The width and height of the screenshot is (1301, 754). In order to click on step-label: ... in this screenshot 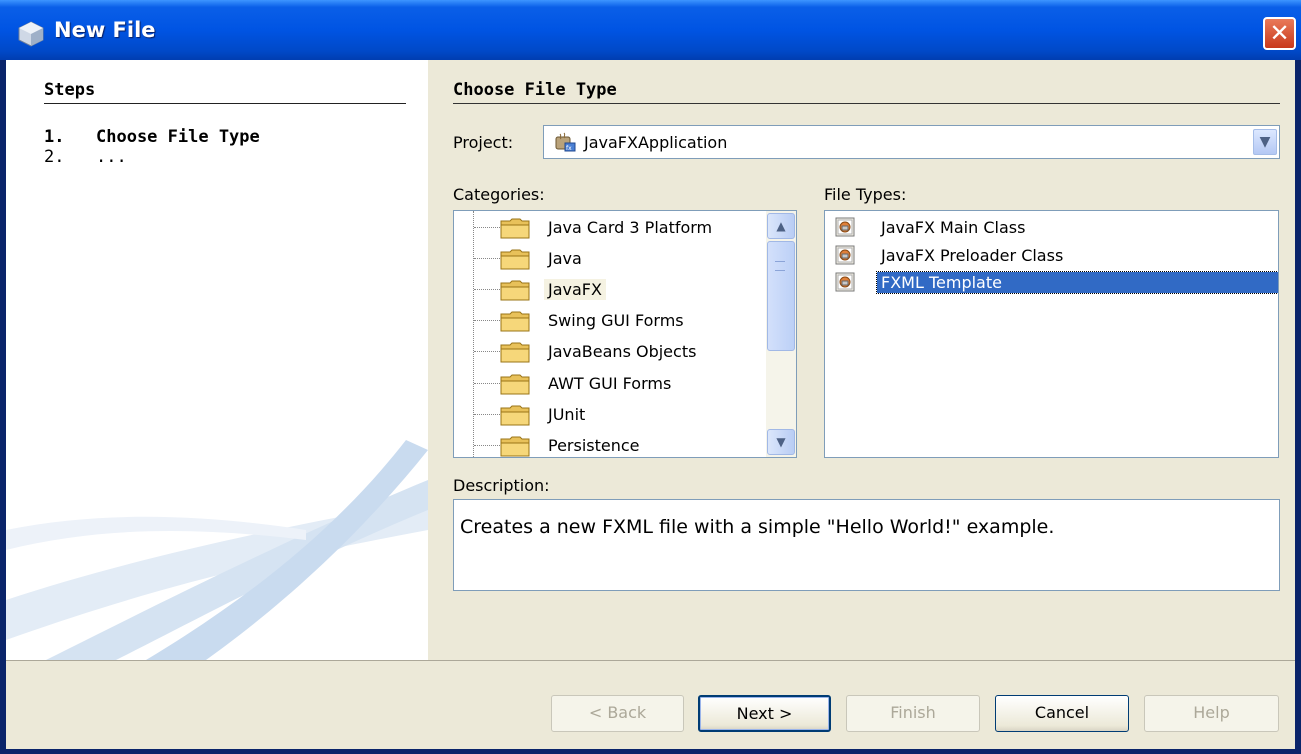, I will do `click(111, 157)`.